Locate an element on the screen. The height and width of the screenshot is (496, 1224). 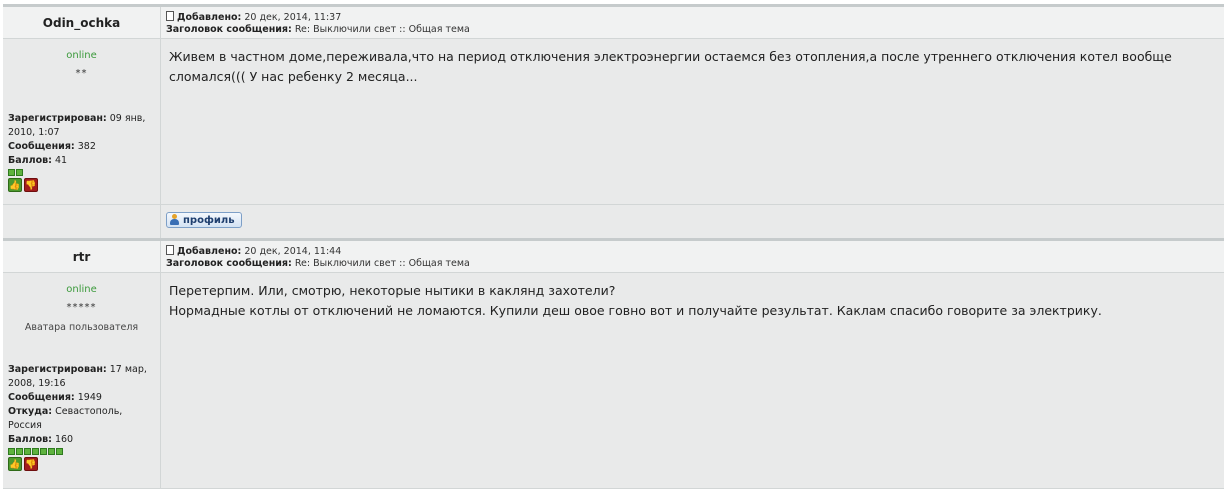
footer-actions: профиль is located at coordinates (692, 222).